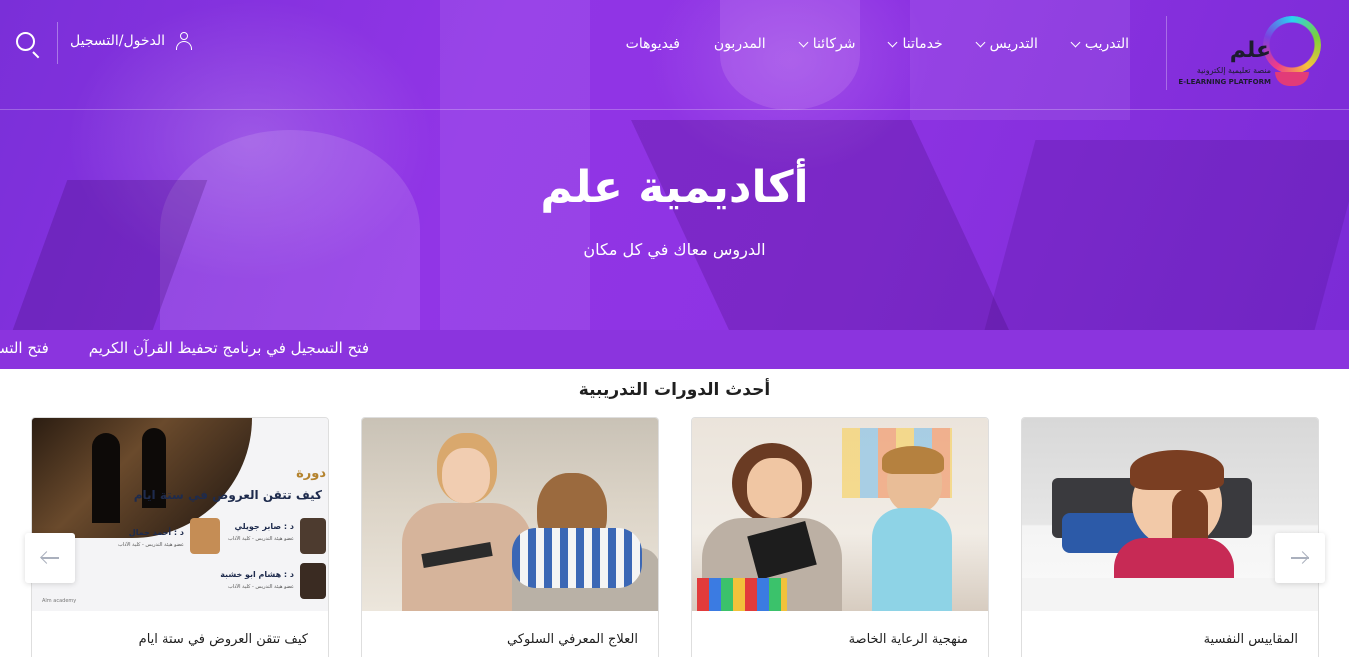  I want to click on hero-subtitle: الدروس معاك في كل مكان, so click(674, 249).